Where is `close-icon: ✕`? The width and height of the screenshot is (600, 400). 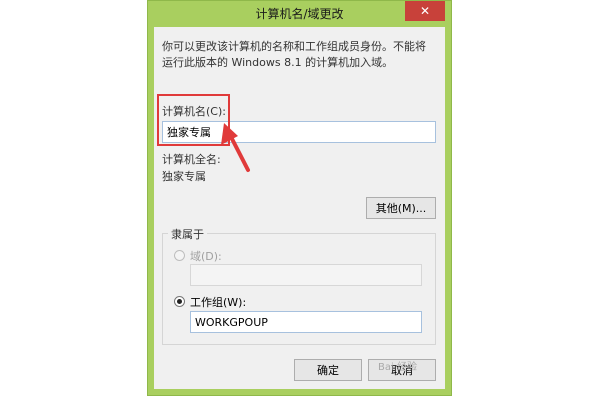
close-icon: ✕ is located at coordinates (425, 11).